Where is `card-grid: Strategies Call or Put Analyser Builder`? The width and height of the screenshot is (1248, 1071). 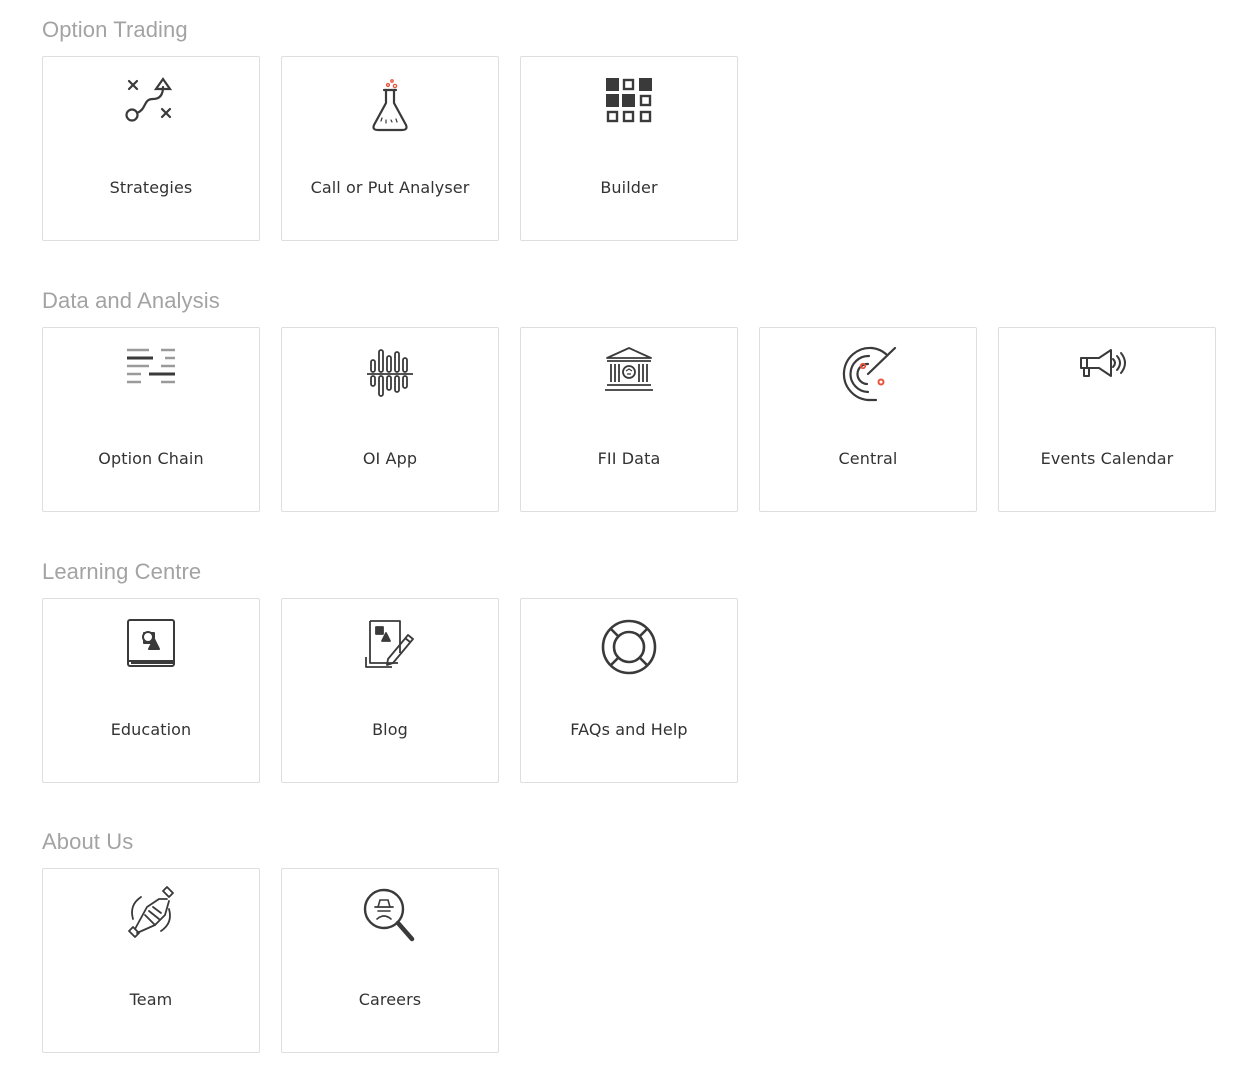 card-grid: Strategies Call or Put Analyser Builder is located at coordinates (390, 148).